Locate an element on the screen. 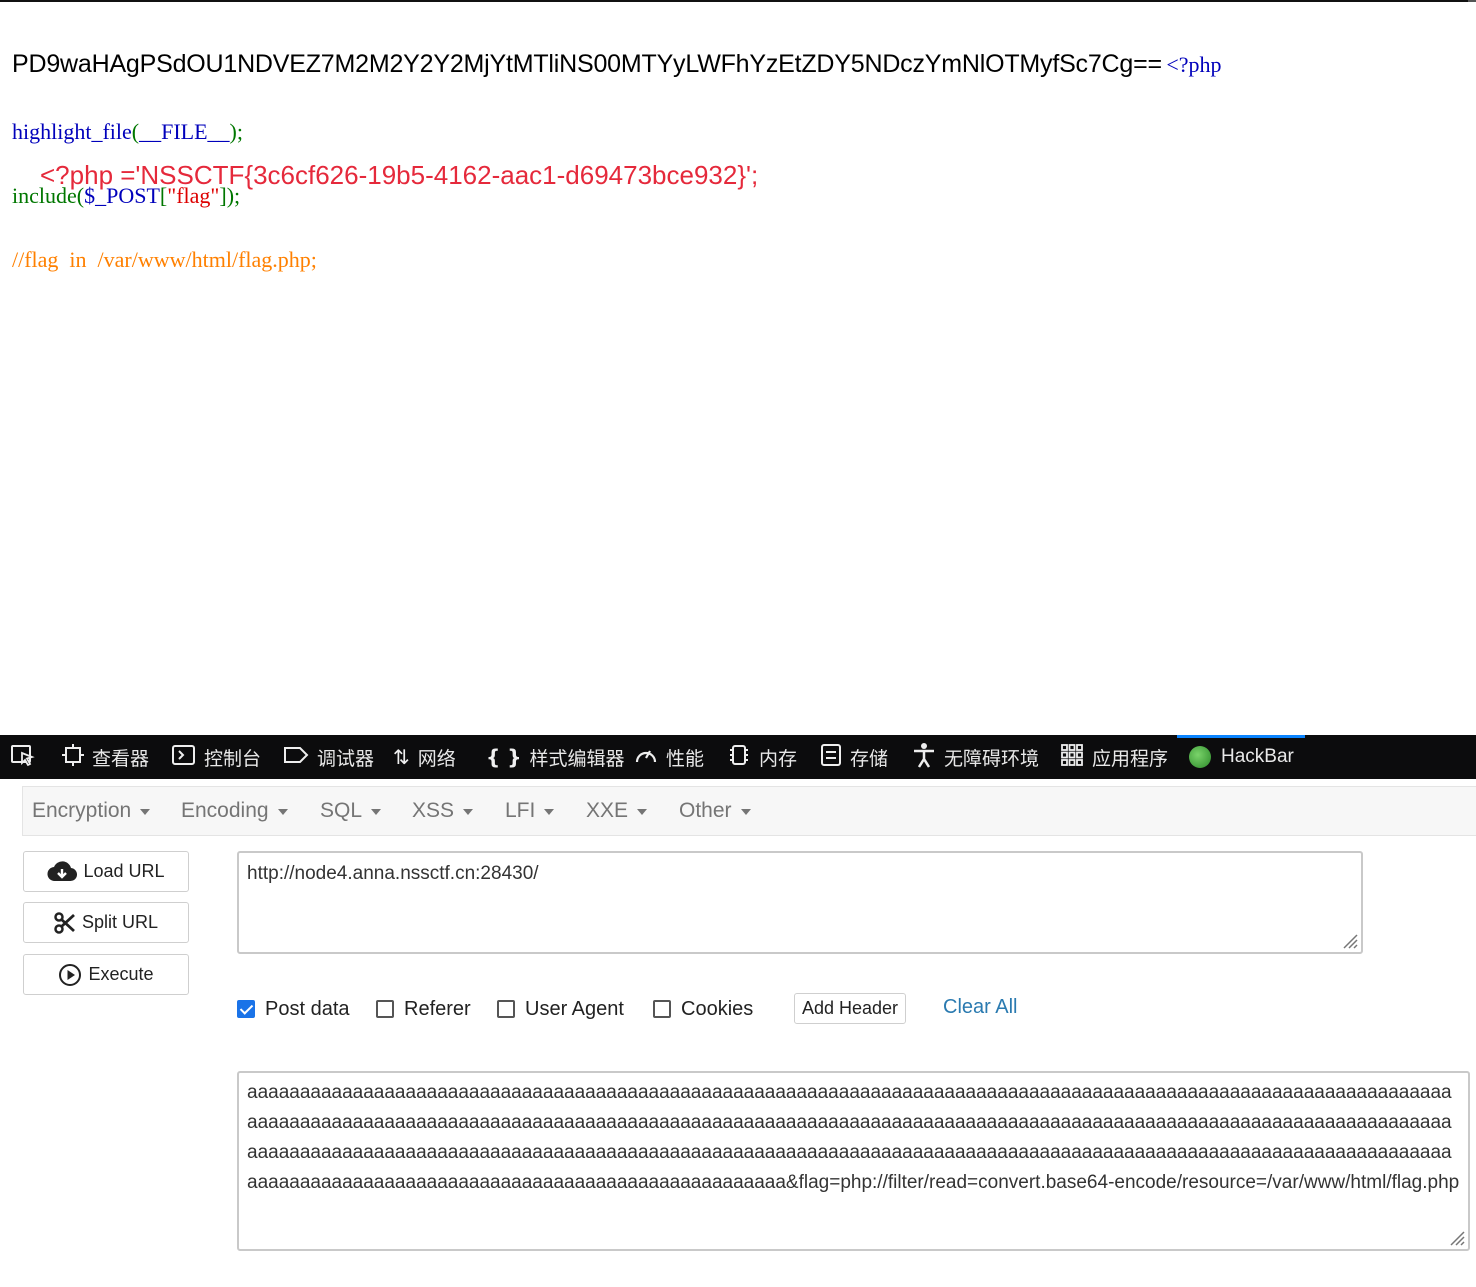 The image size is (1476, 1287). tab-hackbar: HackBar is located at coordinates (1241, 755).